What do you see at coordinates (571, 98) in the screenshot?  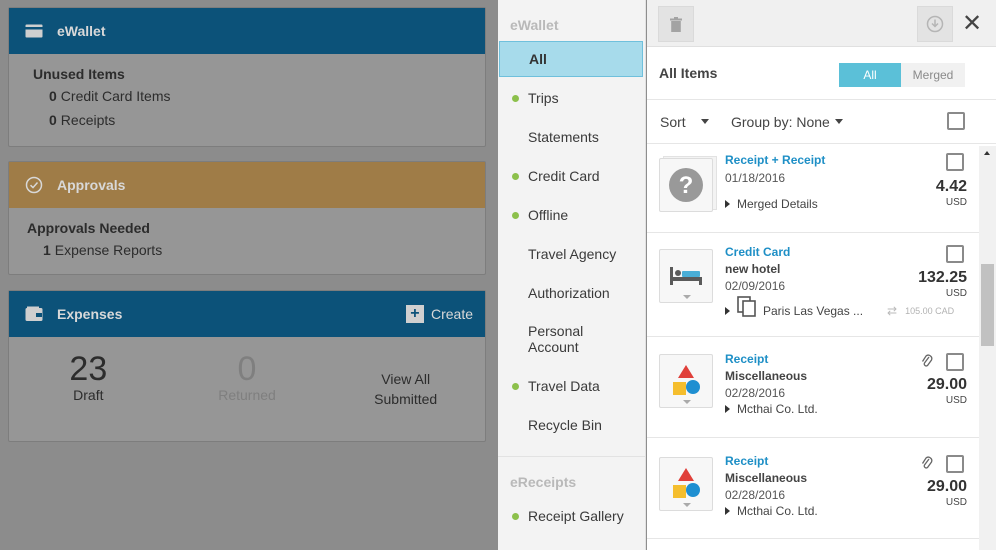 I see `nav-item-trips: Trips` at bounding box center [571, 98].